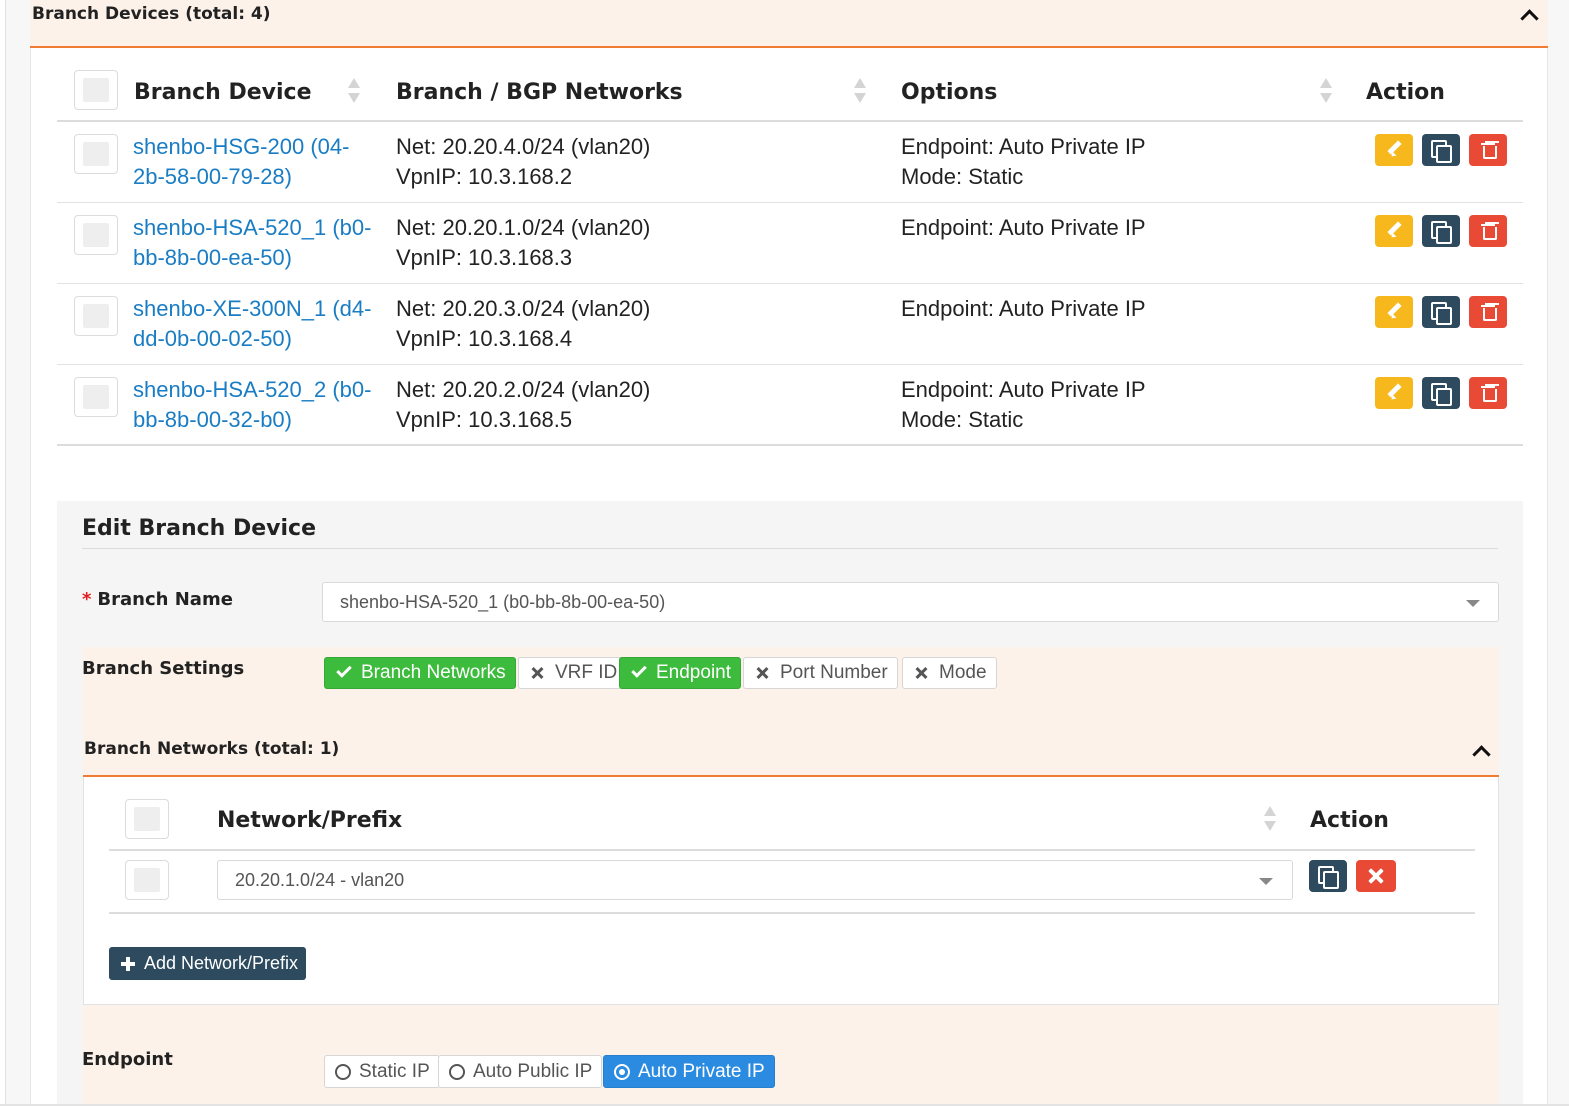  I want to click on toggle-vrf-id: VRF ID, so click(573, 673).